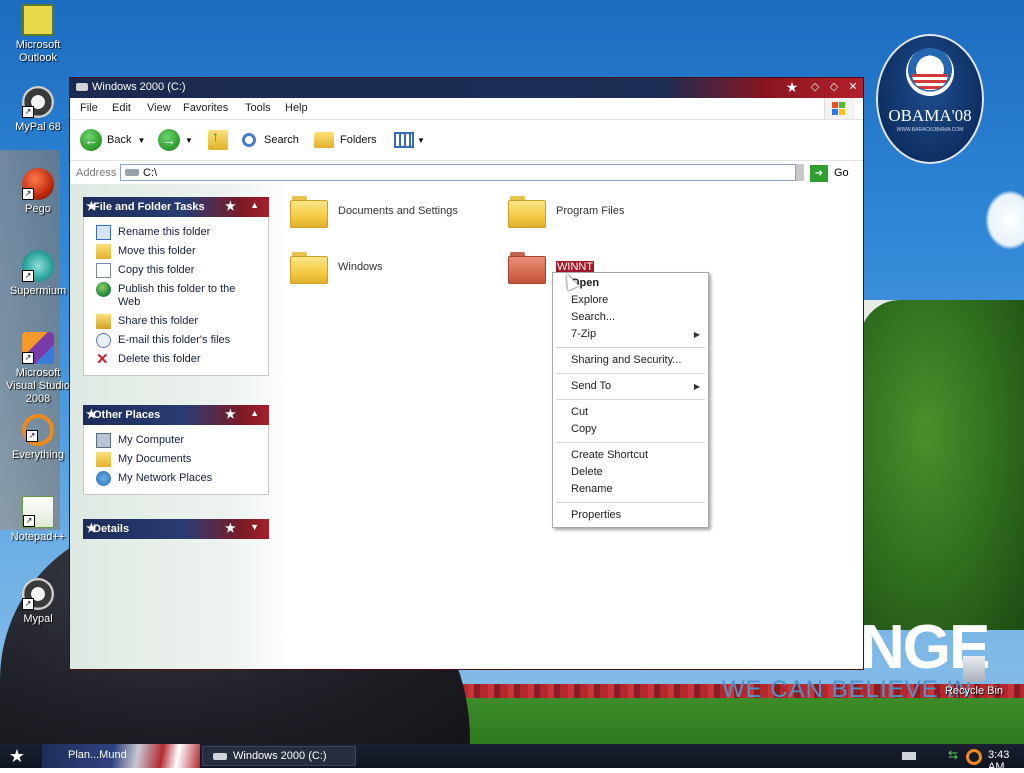 This screenshot has height=773, width=1024. I want to click on search-button: Search, so click(270, 140).